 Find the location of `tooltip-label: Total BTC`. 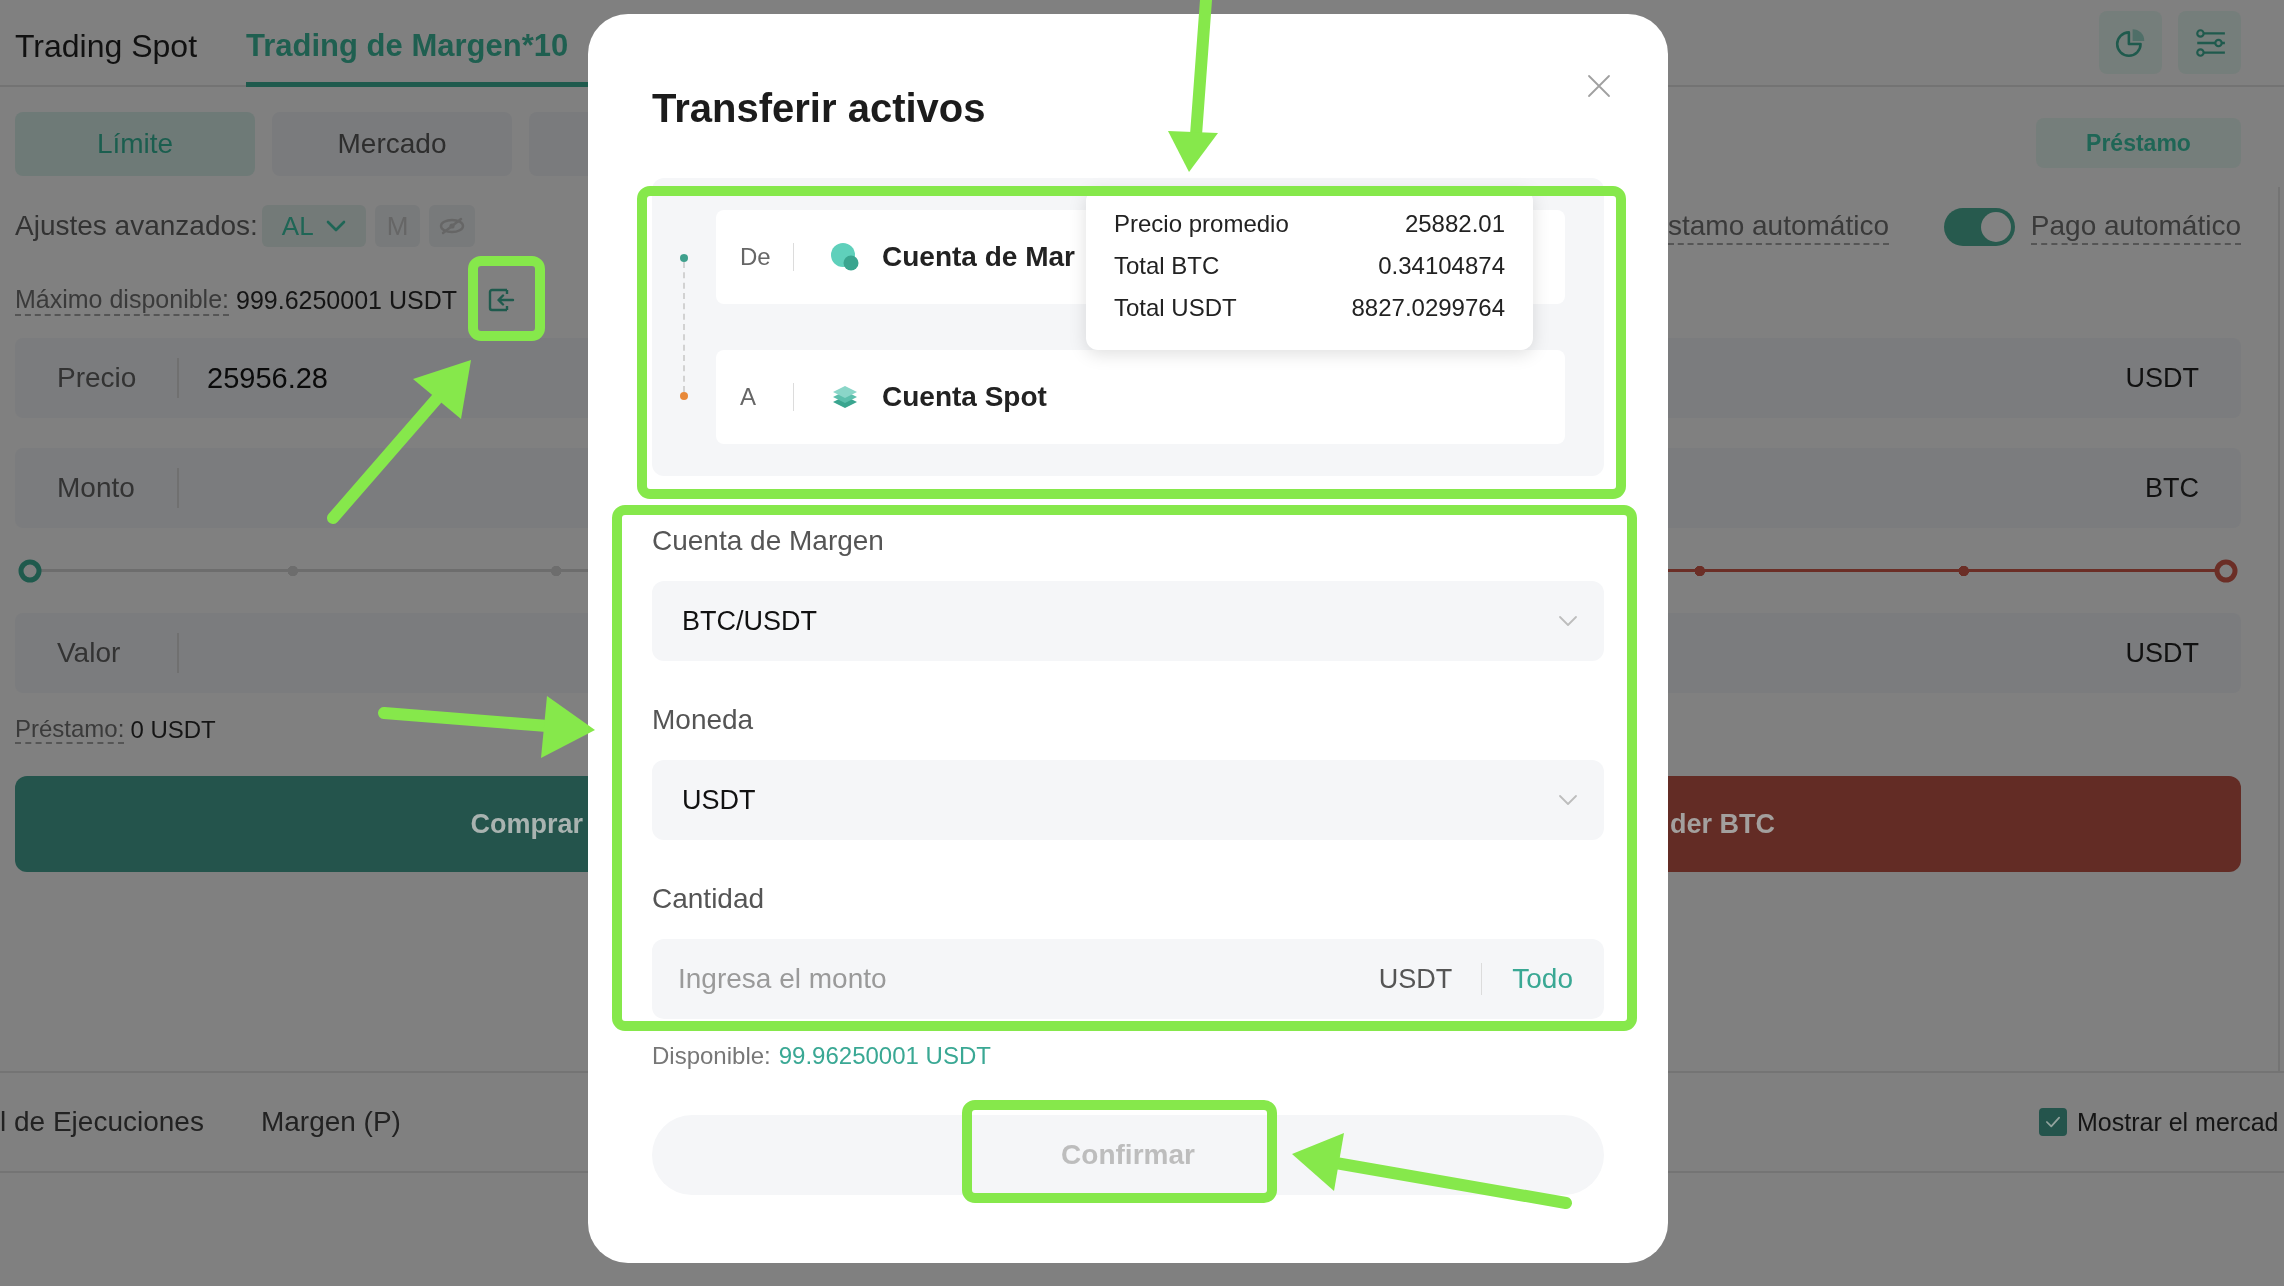

tooltip-label: Total BTC is located at coordinates (1167, 266).